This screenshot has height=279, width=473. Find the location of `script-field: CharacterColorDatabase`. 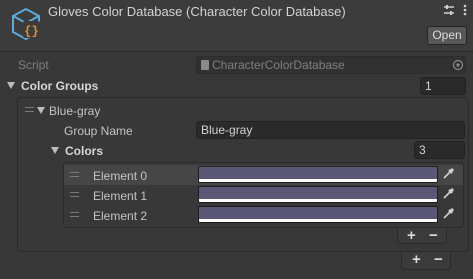

script-field: CharacterColorDatabase is located at coordinates (331, 65).